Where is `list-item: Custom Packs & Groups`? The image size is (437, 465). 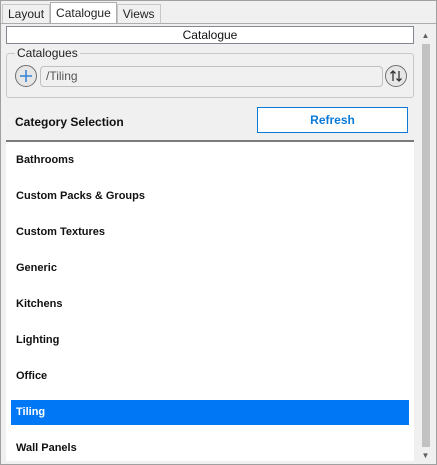
list-item: Custom Packs & Groups is located at coordinates (210, 196).